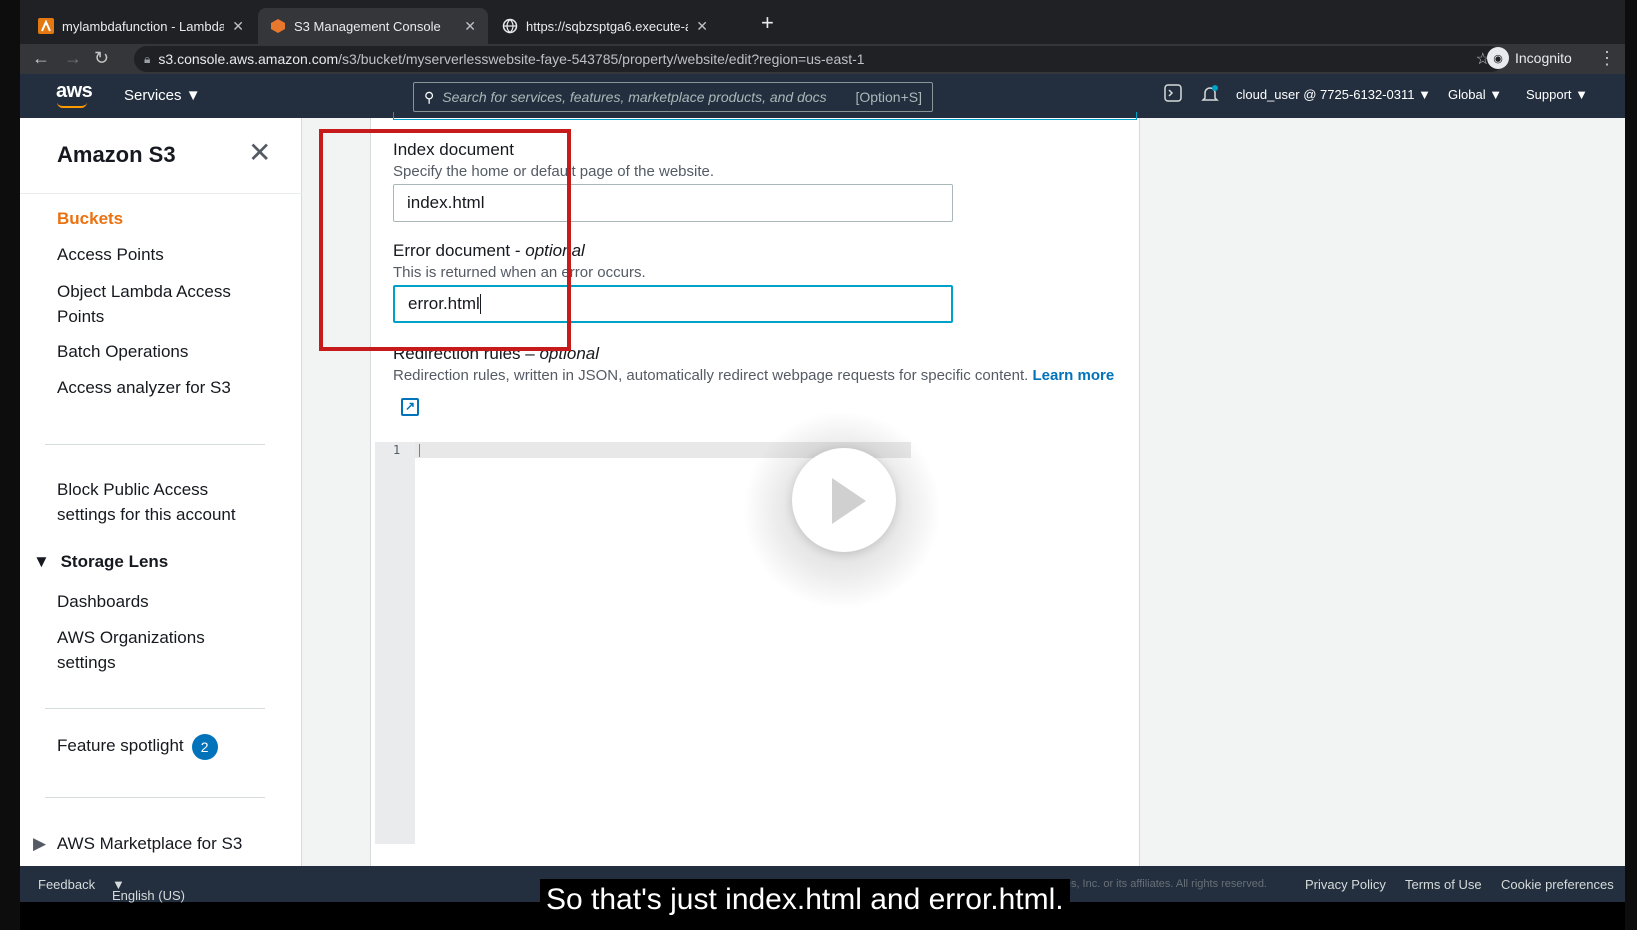 This screenshot has width=1637, height=930. What do you see at coordinates (888, 97) in the screenshot?
I see `search-shortcut: [Option+S]` at bounding box center [888, 97].